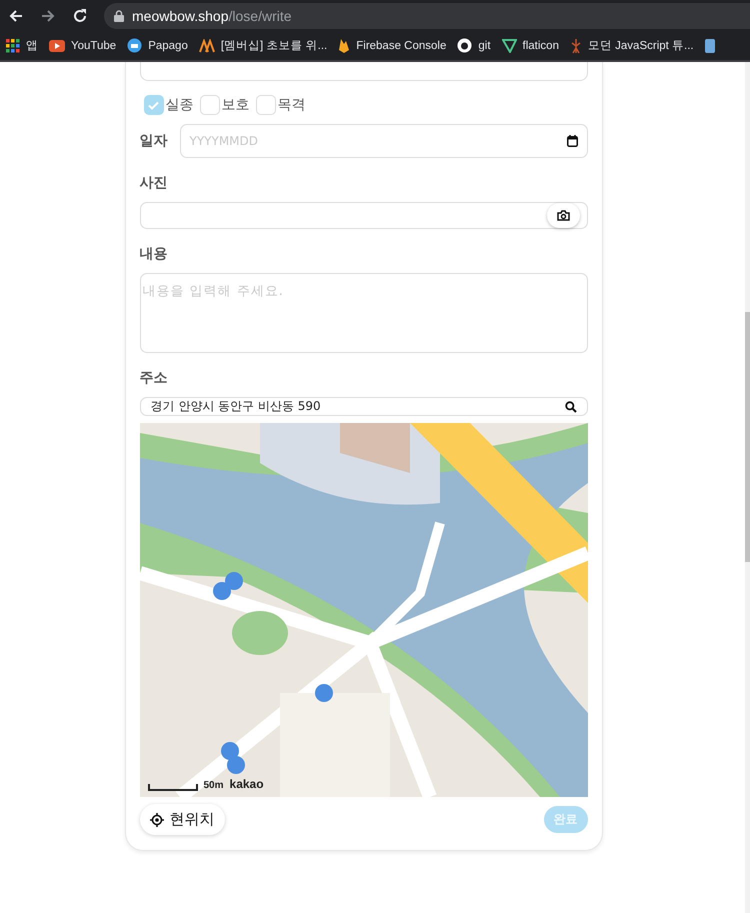  Describe the element at coordinates (157, 819) in the screenshot. I see `target-icon` at that location.